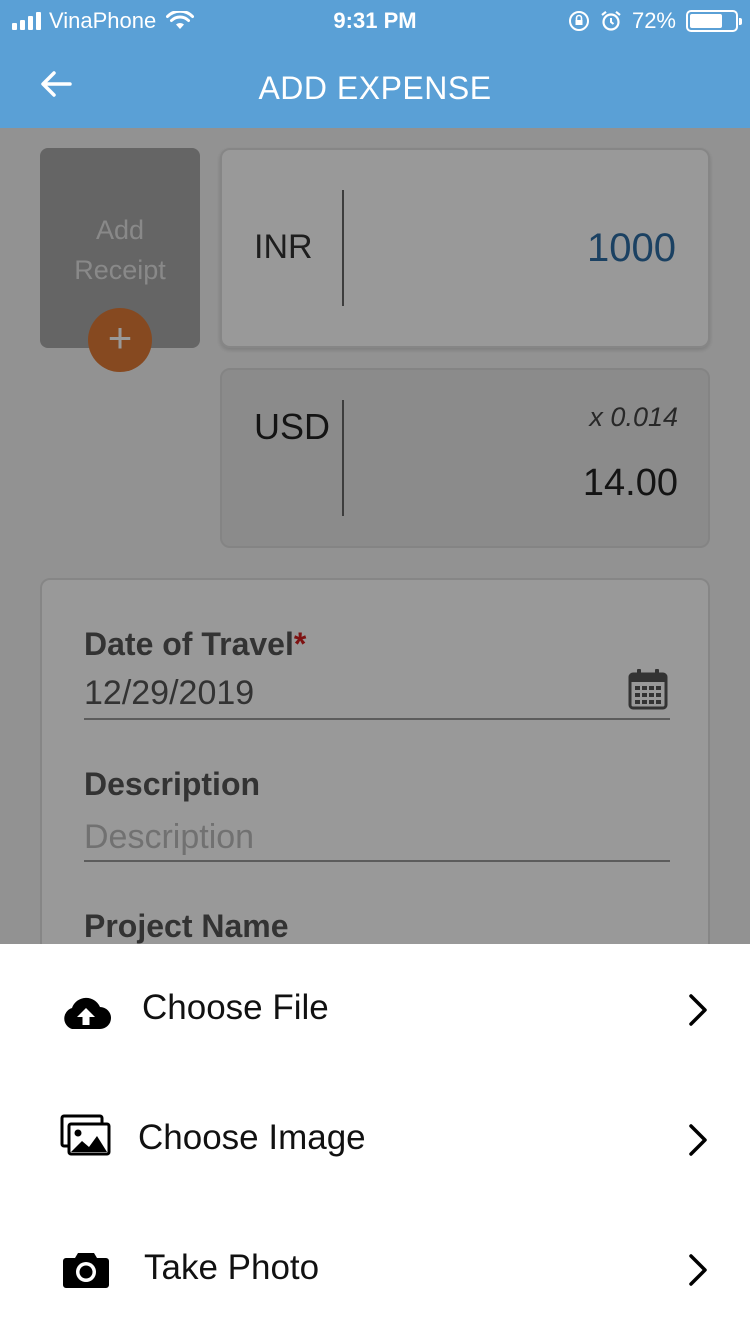  Describe the element at coordinates (714, 21) in the screenshot. I see `battery-icon` at that location.